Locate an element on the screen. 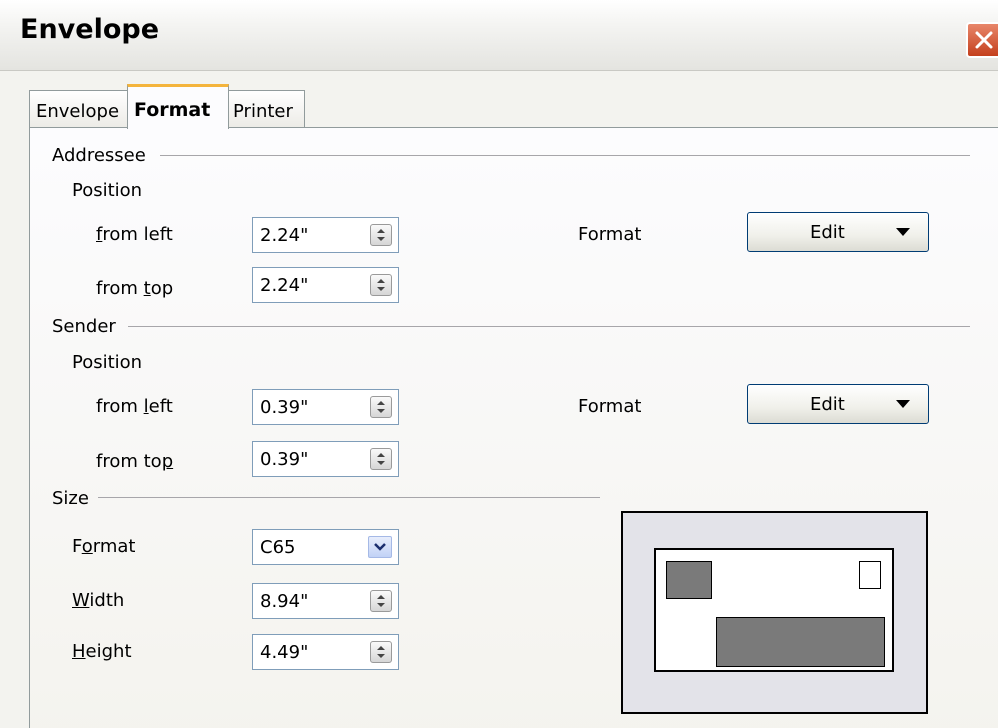  addressee-from-top-value: 2.24" is located at coordinates (284, 285).